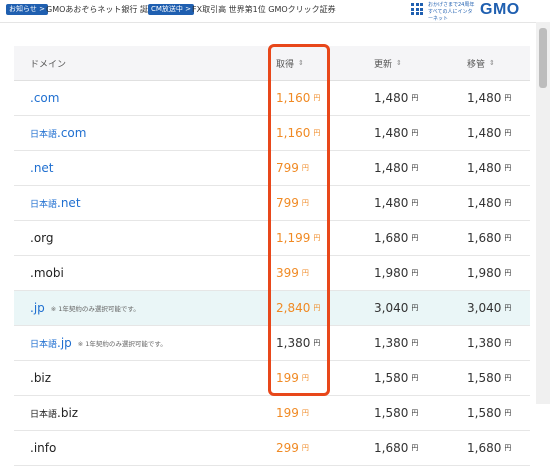 The image size is (550, 466). Describe the element at coordinates (451, 12) in the screenshot. I see `tagline: おかげさまで24周年 すべての人にインターネット` at that location.